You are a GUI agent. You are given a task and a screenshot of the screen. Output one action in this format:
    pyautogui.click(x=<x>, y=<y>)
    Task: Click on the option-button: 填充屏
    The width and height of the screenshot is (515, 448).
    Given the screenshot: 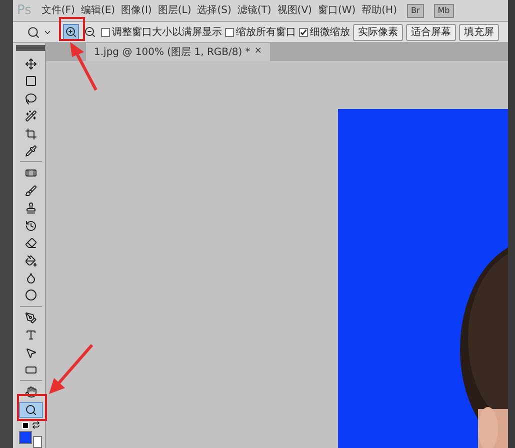 What is the action you would take?
    pyautogui.click(x=479, y=32)
    